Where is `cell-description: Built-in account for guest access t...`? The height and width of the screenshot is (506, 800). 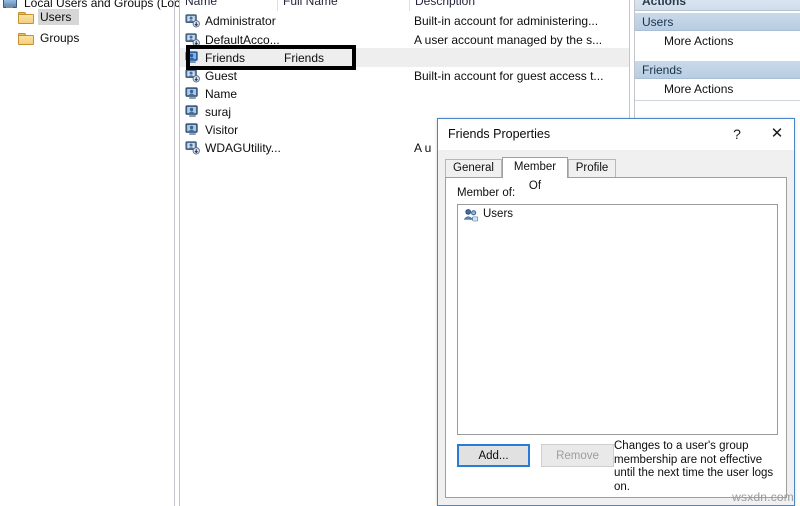 cell-description: Built-in account for guest access t... is located at coordinates (509, 75).